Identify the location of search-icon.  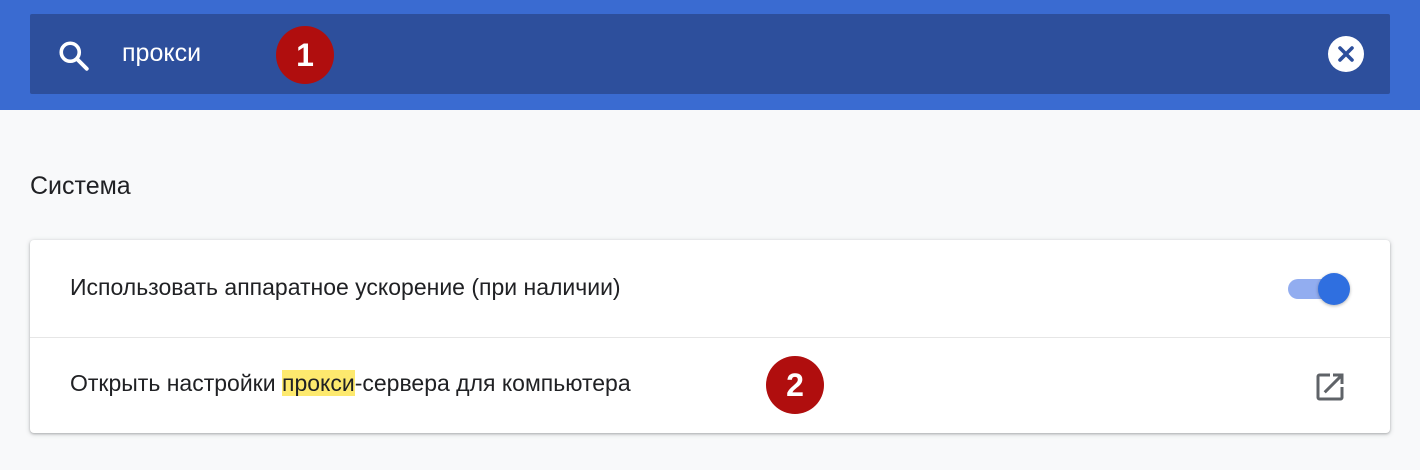
(74, 56).